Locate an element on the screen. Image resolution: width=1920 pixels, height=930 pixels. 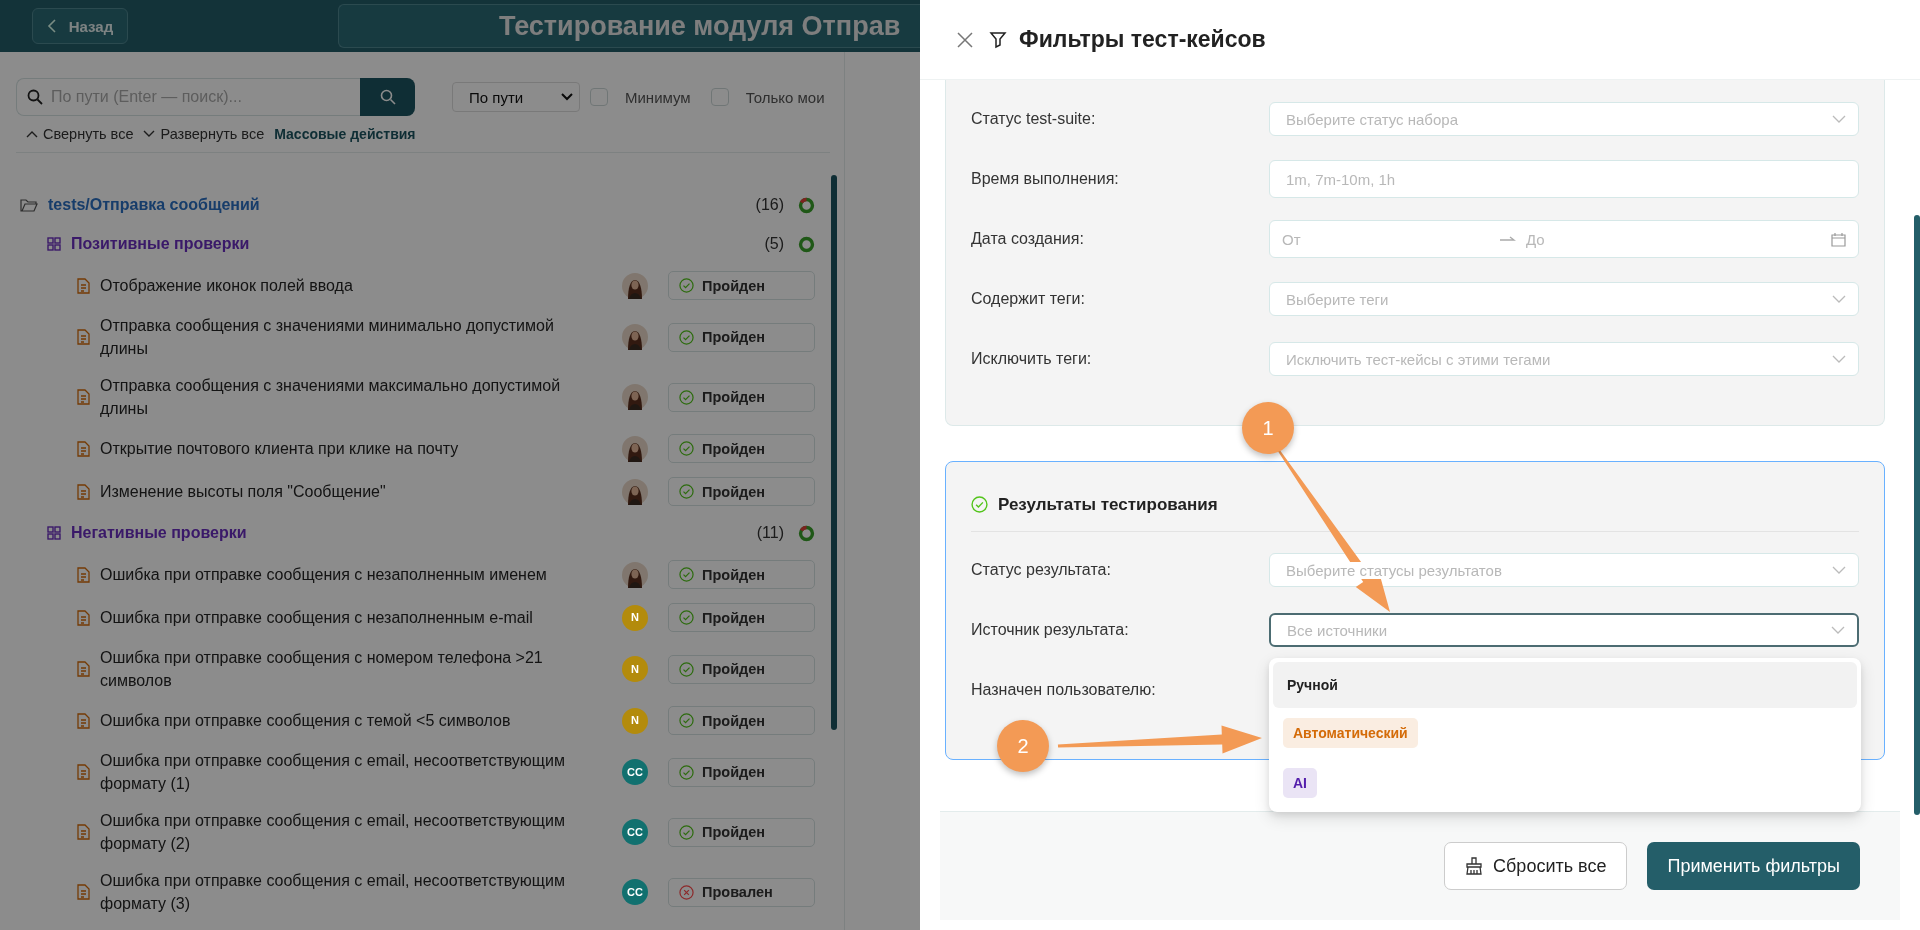
field-label: Статус результата: is located at coordinates (1041, 570).